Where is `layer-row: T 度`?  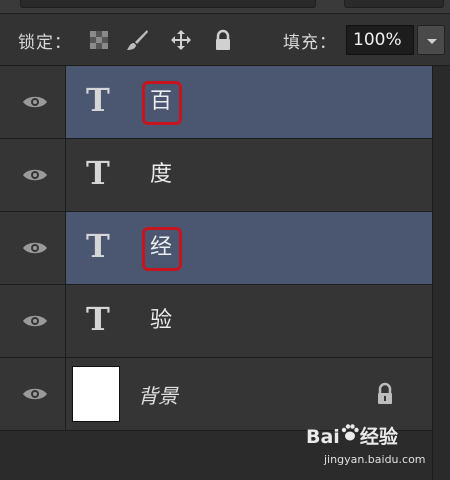 layer-row: T 度 is located at coordinates (216, 175).